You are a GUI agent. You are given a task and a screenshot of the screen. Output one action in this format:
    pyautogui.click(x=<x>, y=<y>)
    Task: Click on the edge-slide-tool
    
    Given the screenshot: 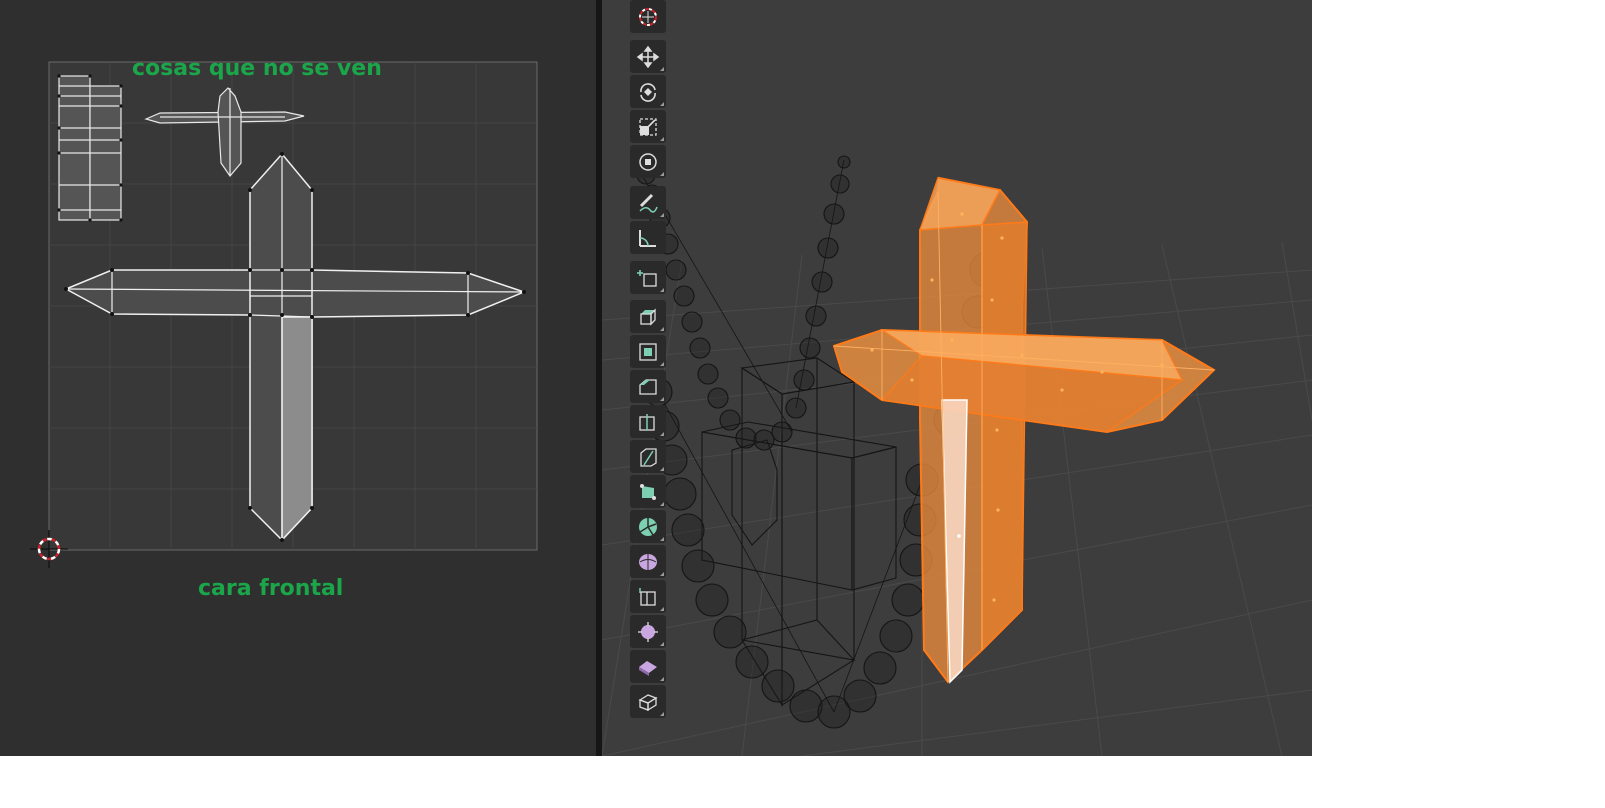 What is the action you would take?
    pyautogui.click(x=648, y=596)
    